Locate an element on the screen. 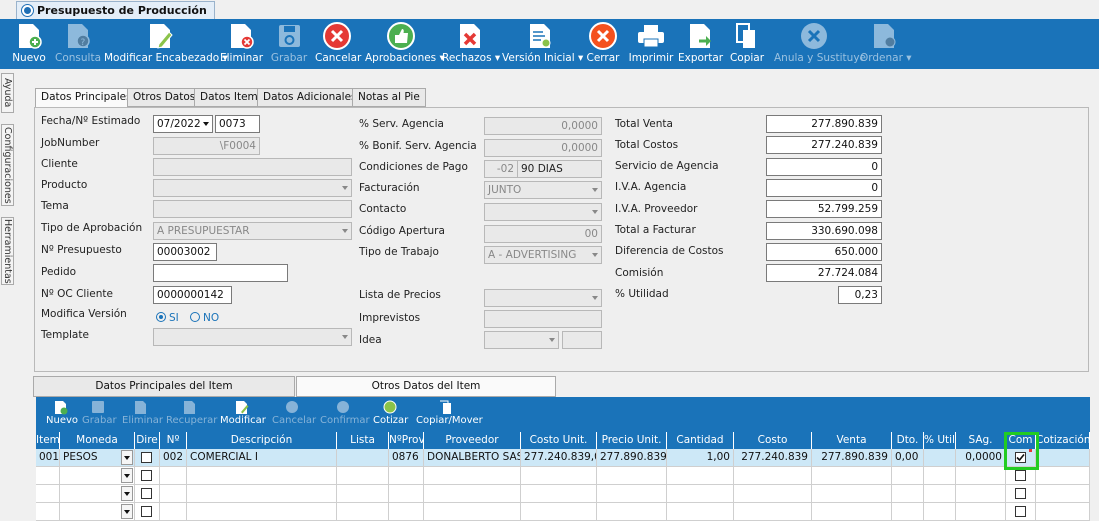  col-header-numero: Nº is located at coordinates (173, 440).